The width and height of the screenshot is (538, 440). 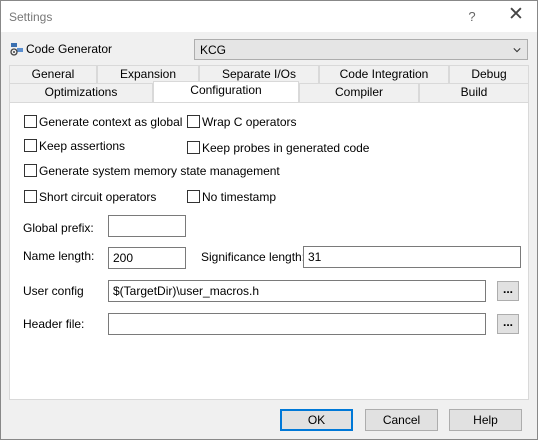 What do you see at coordinates (384, 74) in the screenshot?
I see `tab-code-integration: Code Integration` at bounding box center [384, 74].